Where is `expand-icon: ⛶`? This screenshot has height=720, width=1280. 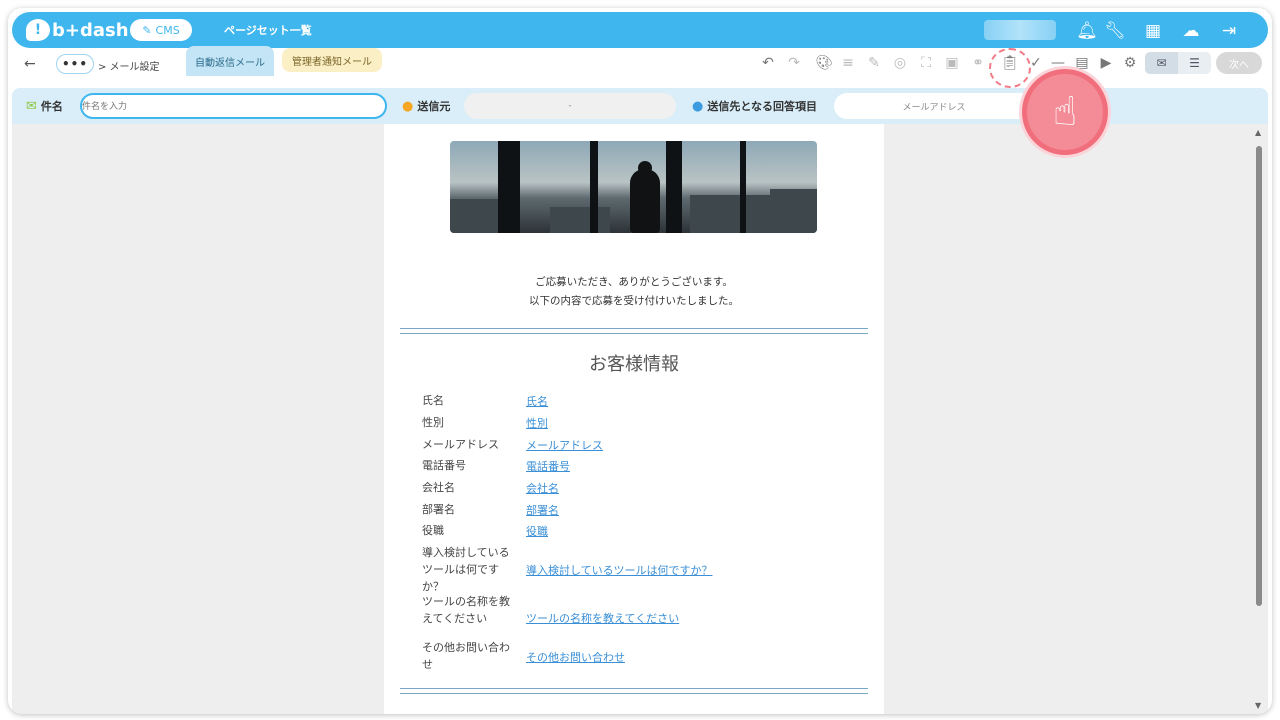 expand-icon: ⛶ is located at coordinates (926, 63).